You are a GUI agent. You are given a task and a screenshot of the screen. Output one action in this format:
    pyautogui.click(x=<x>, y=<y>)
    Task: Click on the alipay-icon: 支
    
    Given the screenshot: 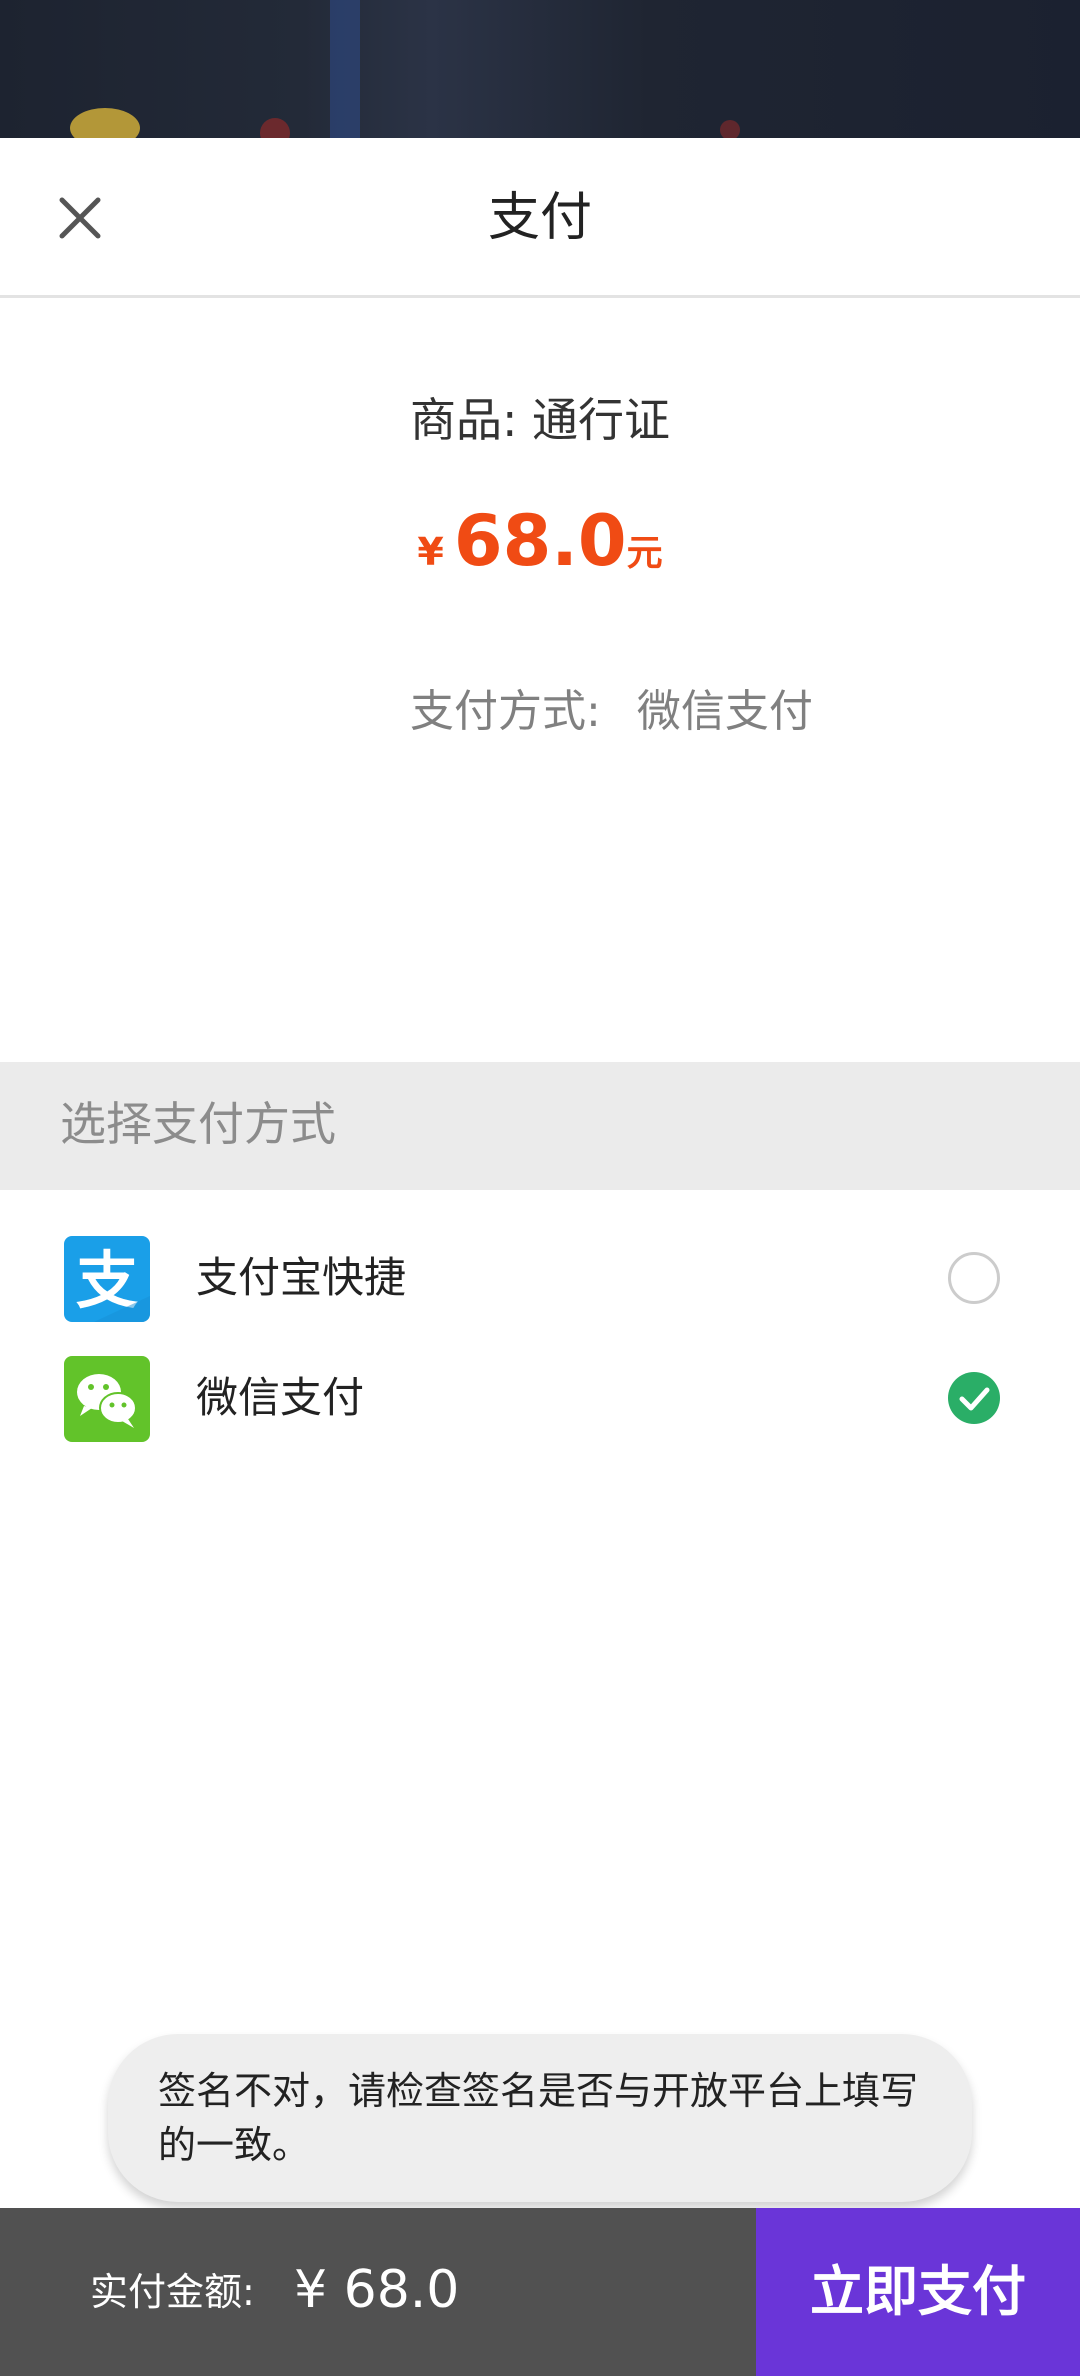 What is the action you would take?
    pyautogui.click(x=107, y=1279)
    